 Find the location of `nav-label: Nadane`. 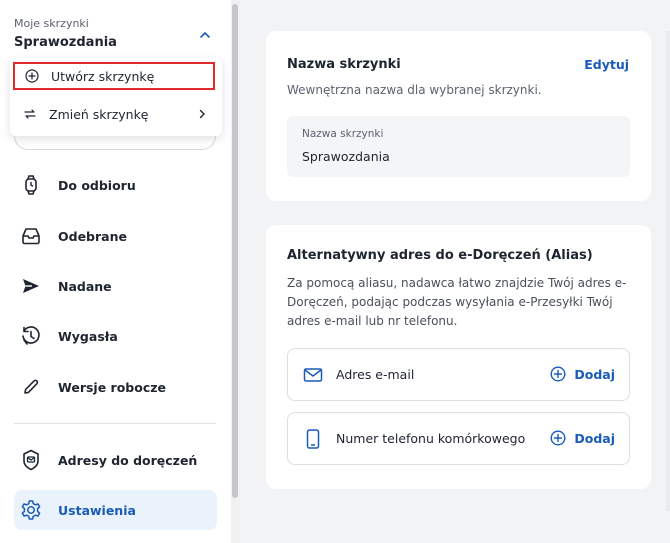

nav-label: Nadane is located at coordinates (85, 286).